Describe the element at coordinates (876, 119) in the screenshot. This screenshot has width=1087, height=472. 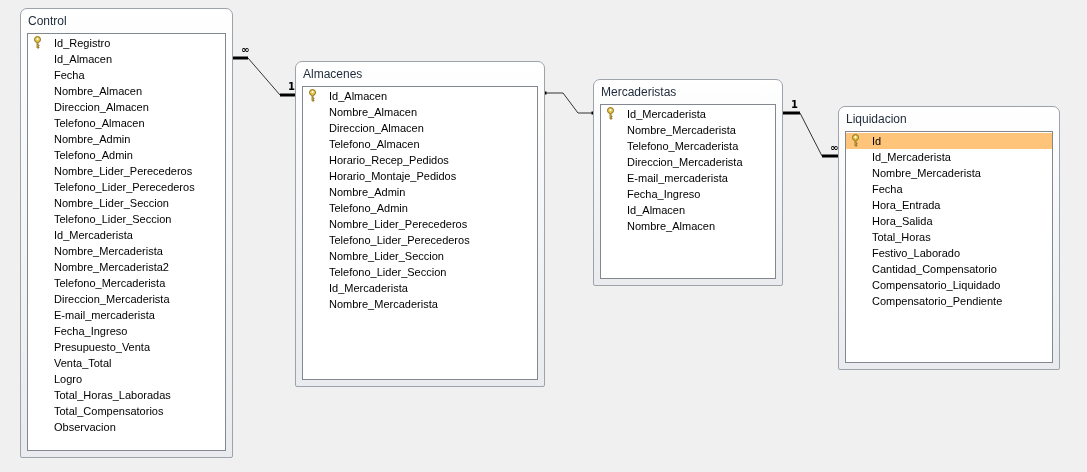
I see `table-title: Liquidacion` at that location.